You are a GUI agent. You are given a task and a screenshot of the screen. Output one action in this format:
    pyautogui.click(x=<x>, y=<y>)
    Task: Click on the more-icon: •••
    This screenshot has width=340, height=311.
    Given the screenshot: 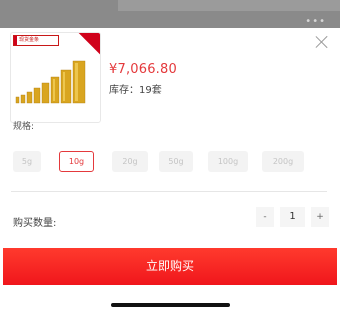 What is the action you would take?
    pyautogui.click(x=315, y=21)
    